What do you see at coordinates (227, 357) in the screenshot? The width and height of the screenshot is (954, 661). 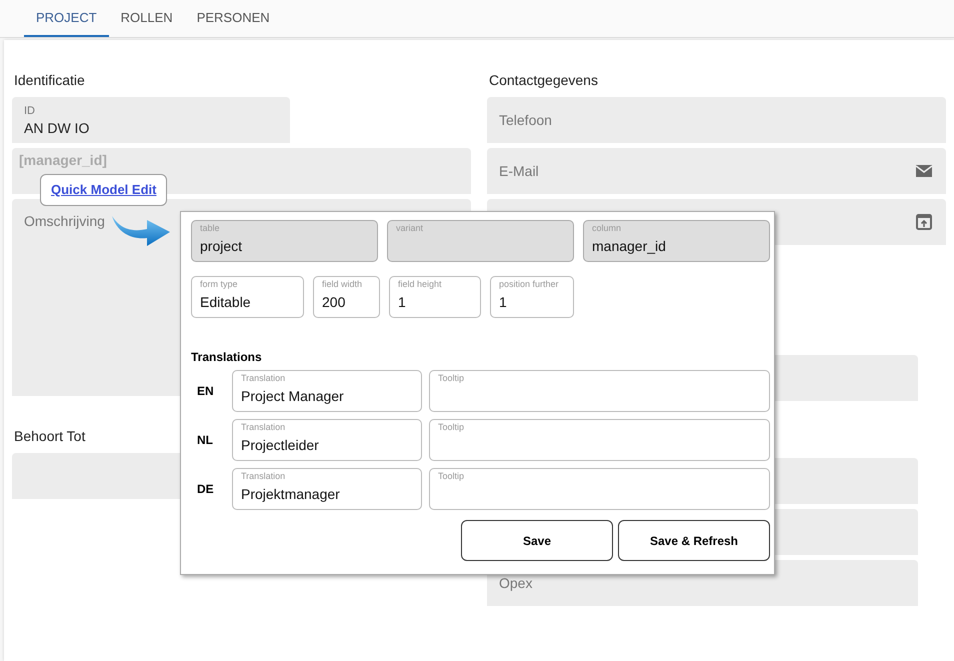 I see `translations-heading: Translations` at bounding box center [227, 357].